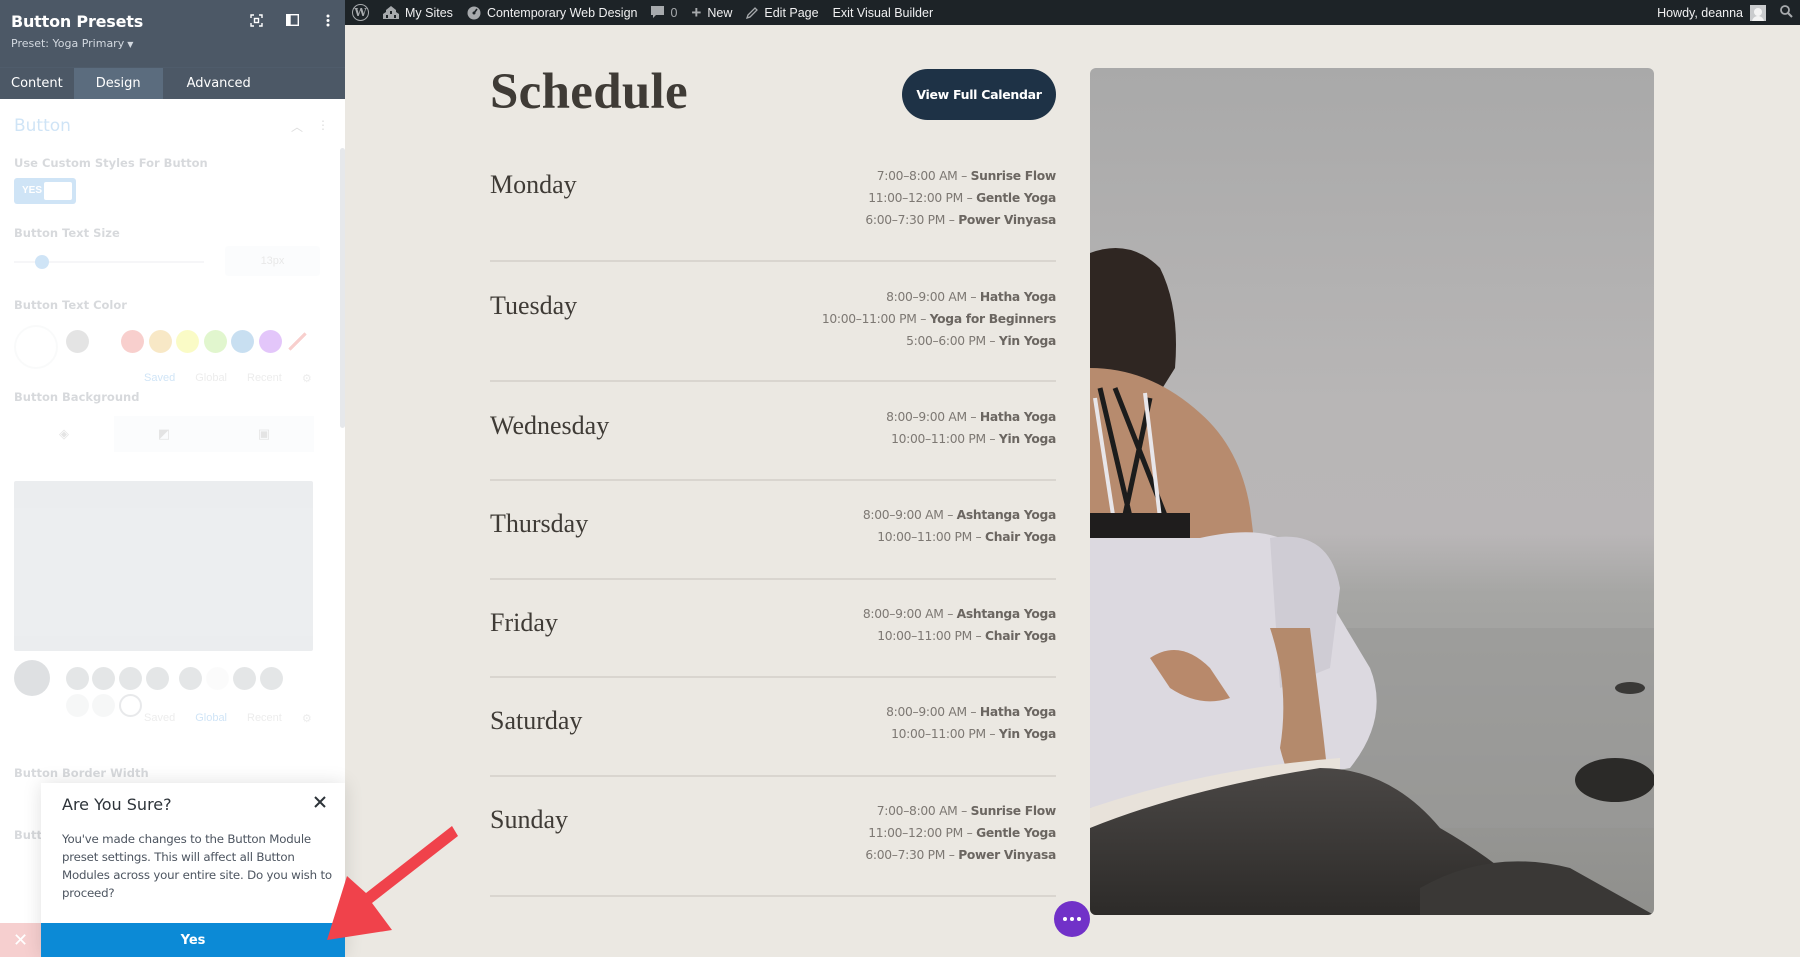  What do you see at coordinates (42, 262) in the screenshot?
I see `text-size-slider-handle` at bounding box center [42, 262].